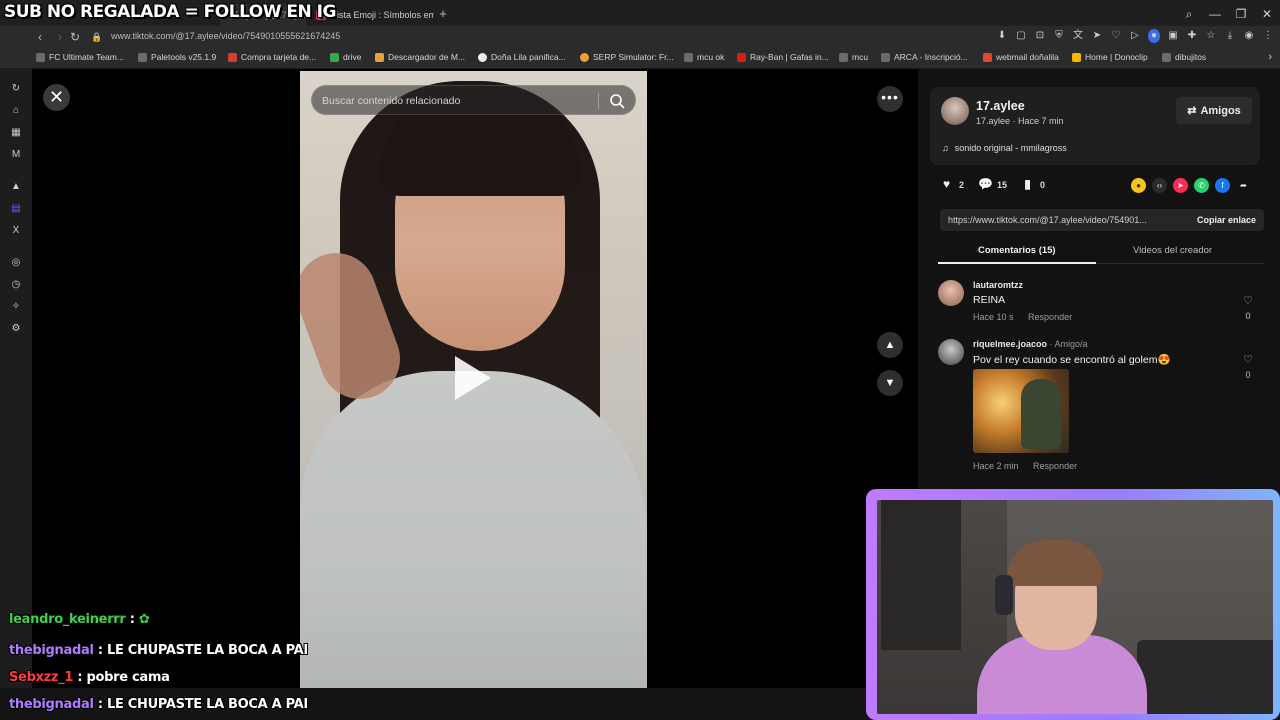  I want to click on bookmark-item: webmail doñalila, so click(1021, 57).